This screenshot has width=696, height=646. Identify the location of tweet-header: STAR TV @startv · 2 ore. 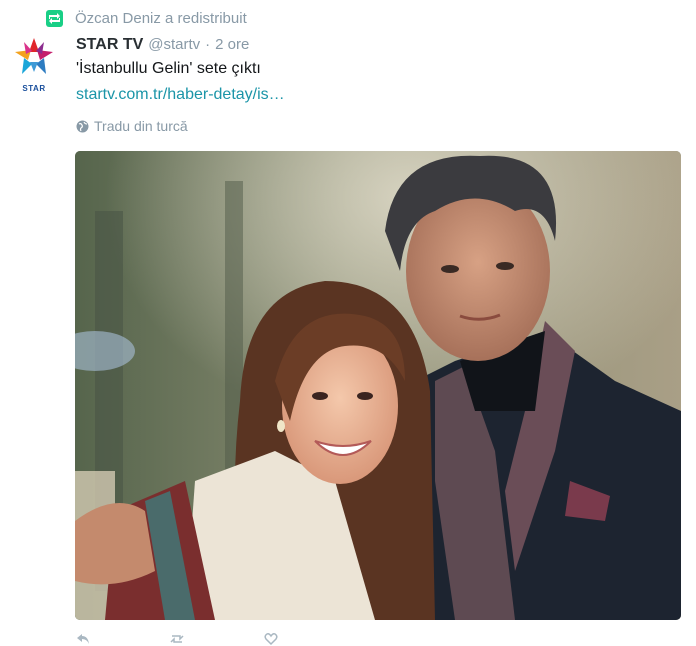
(162, 45).